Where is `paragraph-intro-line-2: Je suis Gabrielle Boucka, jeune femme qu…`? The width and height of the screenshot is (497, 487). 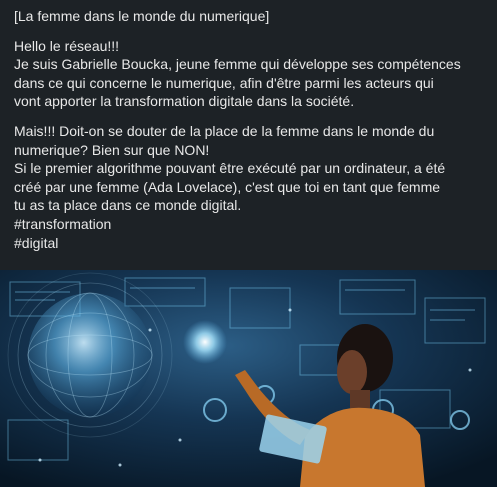 paragraph-intro-line-2: Je suis Gabrielle Boucka, jeune femme qu… is located at coordinates (237, 64).